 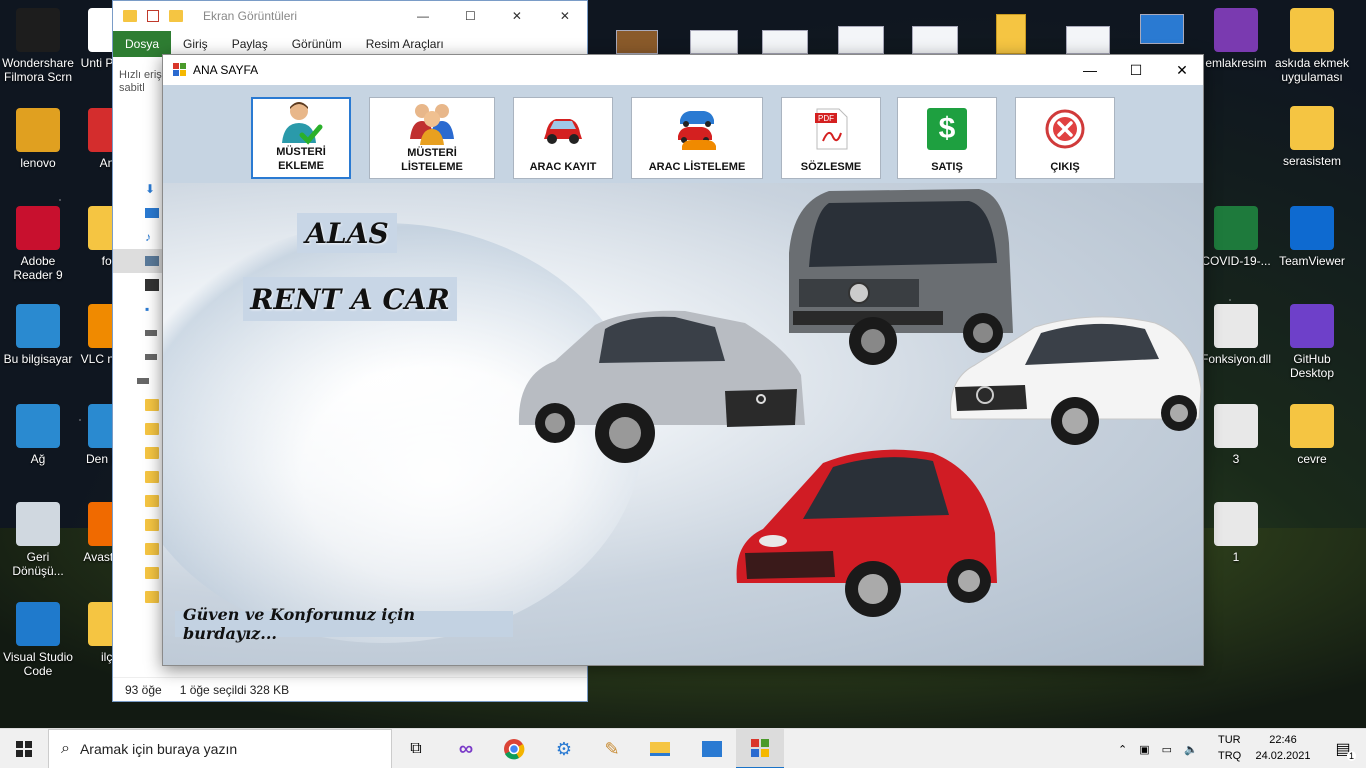 I want to click on task-view-icon: ⧉, so click(x=416, y=748).